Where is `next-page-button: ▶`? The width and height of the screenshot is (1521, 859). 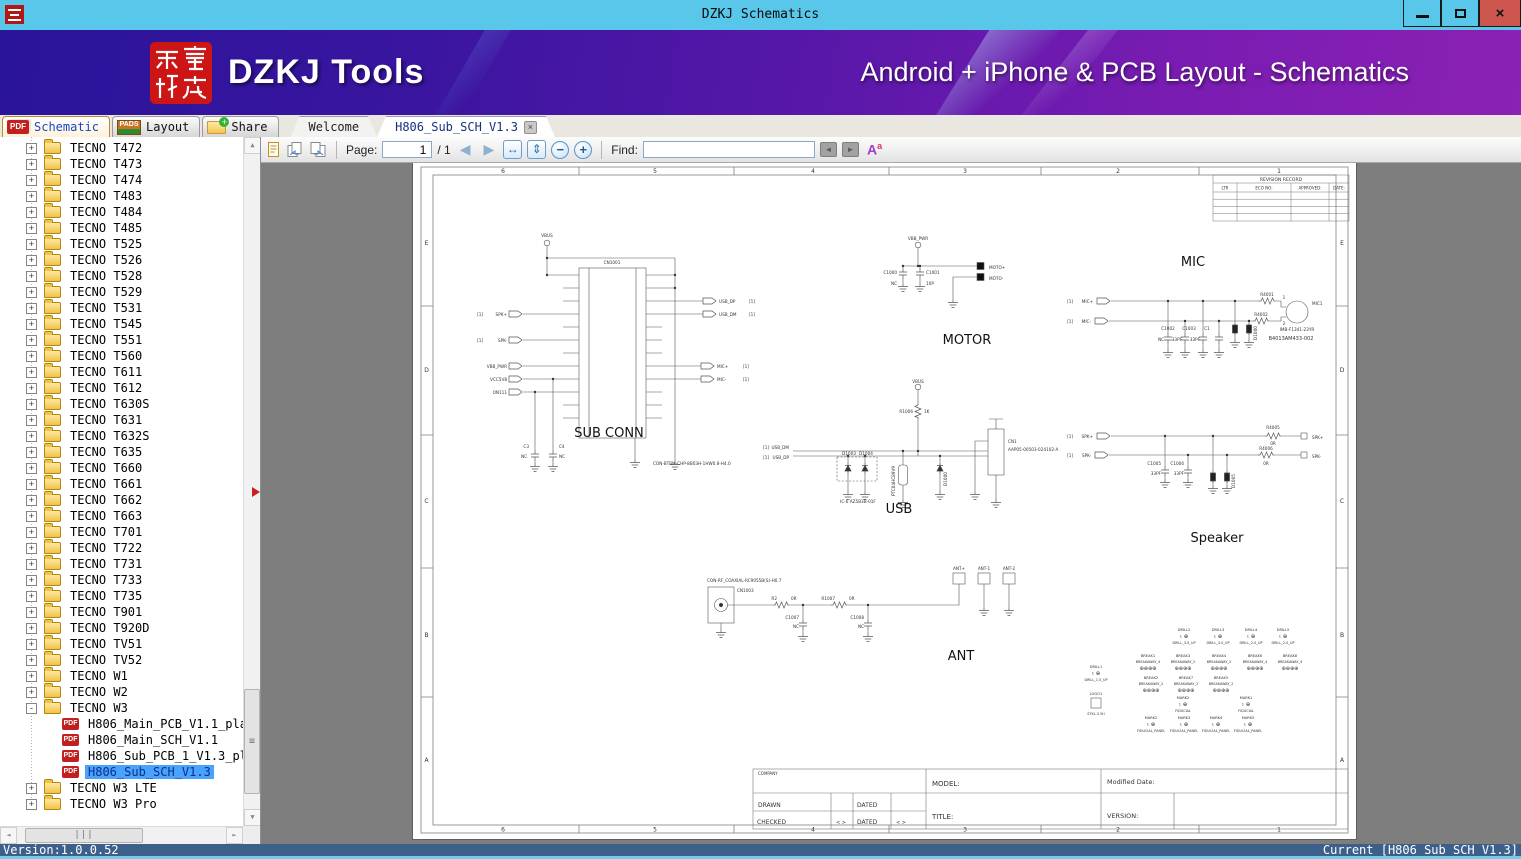 next-page-button: ▶ is located at coordinates (488, 149).